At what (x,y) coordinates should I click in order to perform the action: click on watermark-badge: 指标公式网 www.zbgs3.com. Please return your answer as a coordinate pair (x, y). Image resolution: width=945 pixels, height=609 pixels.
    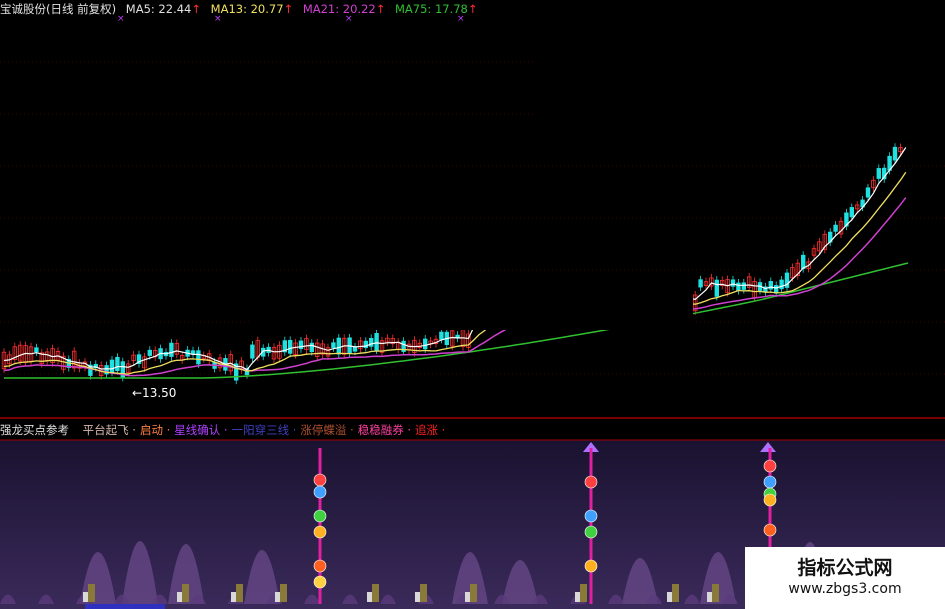
    Looking at the image, I should click on (845, 578).